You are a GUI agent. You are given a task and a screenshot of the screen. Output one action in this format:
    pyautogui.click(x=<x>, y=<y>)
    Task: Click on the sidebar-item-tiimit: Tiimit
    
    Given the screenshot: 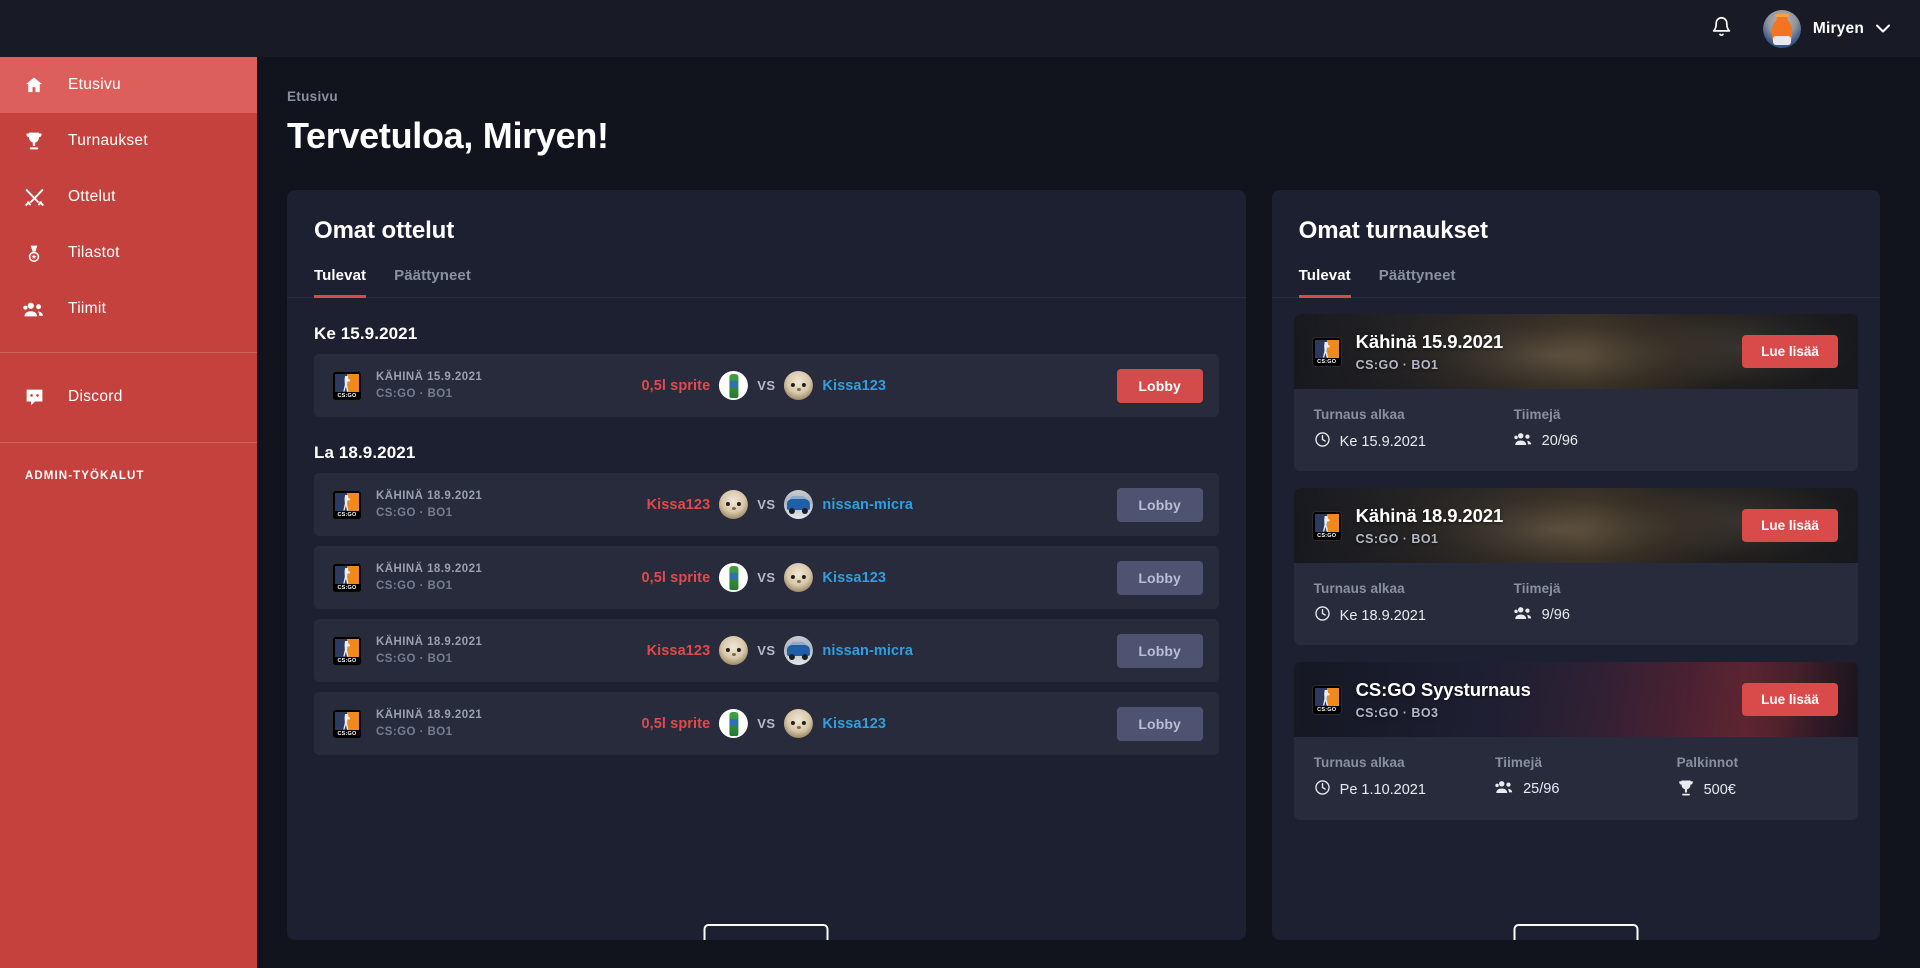 What is the action you would take?
    pyautogui.click(x=128, y=309)
    